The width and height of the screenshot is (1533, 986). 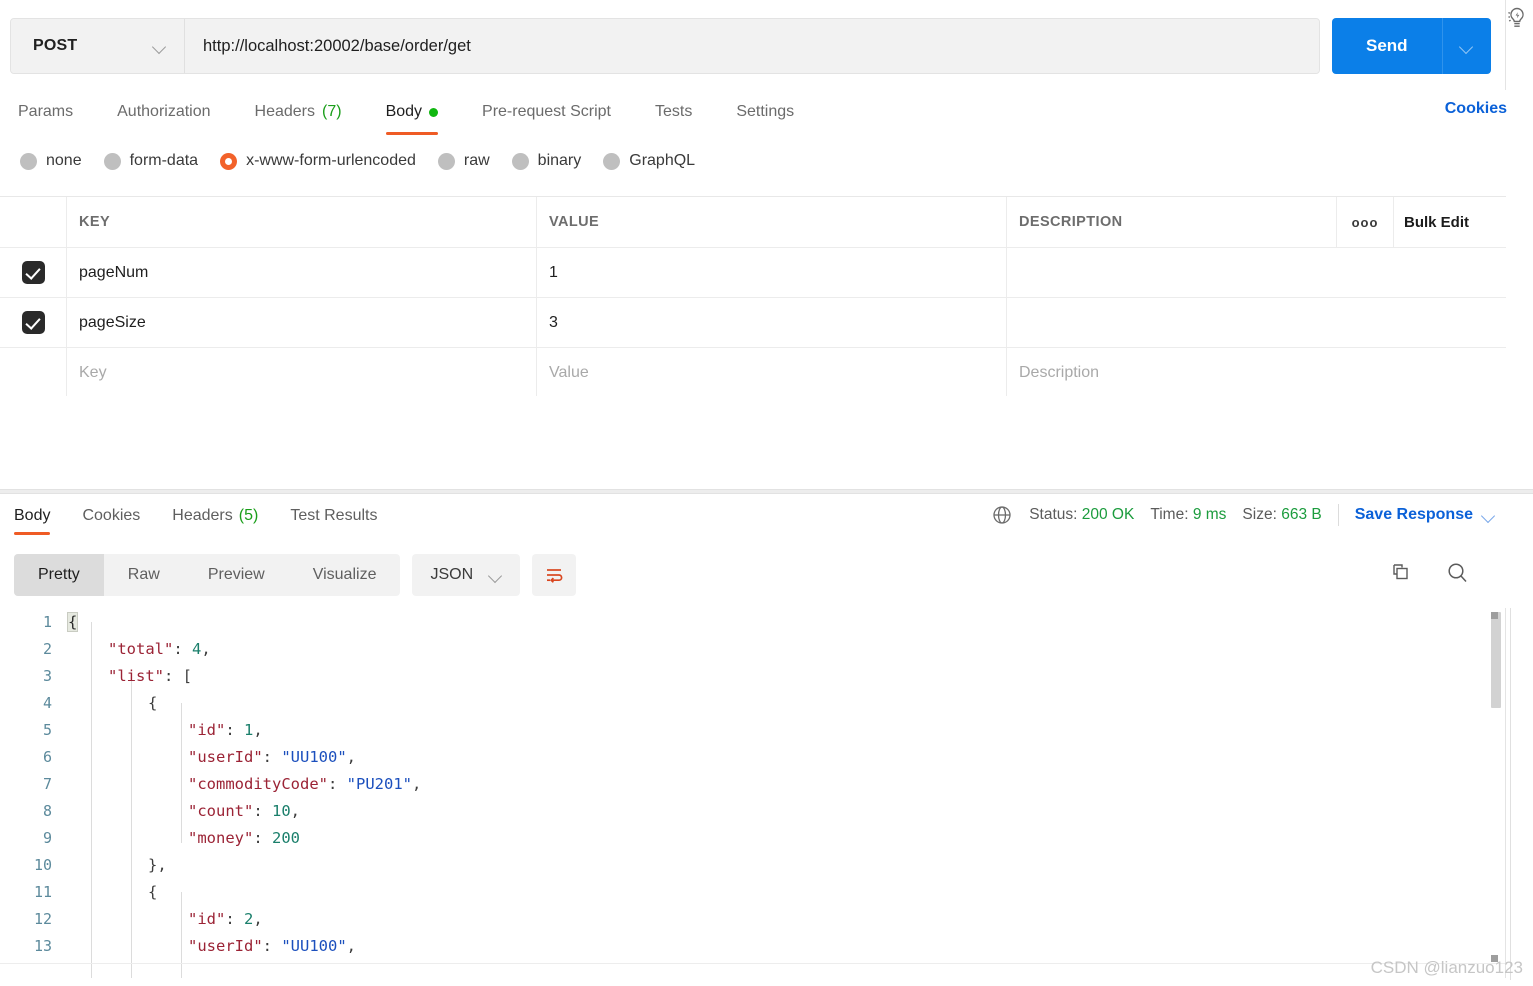 I want to click on table-header-row: KEY VALUE DESCRIPTION ooo Bulk Edit, so click(x=753, y=222).